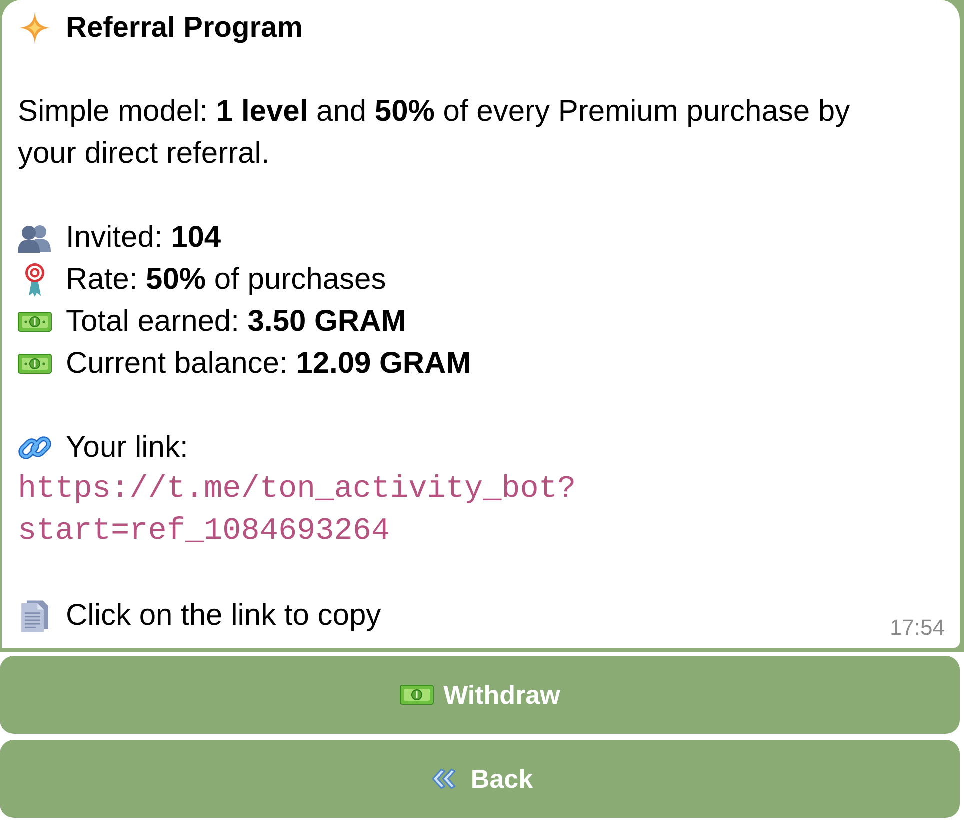 Image resolution: width=964 pixels, height=820 pixels. What do you see at coordinates (917, 628) in the screenshot?
I see `message-time: 17:54` at bounding box center [917, 628].